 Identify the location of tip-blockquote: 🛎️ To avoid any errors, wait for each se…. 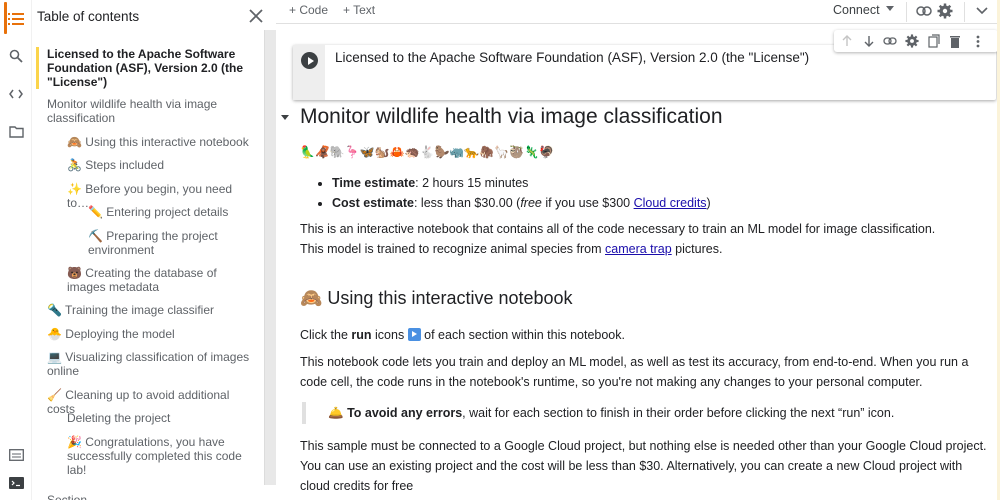
(647, 413).